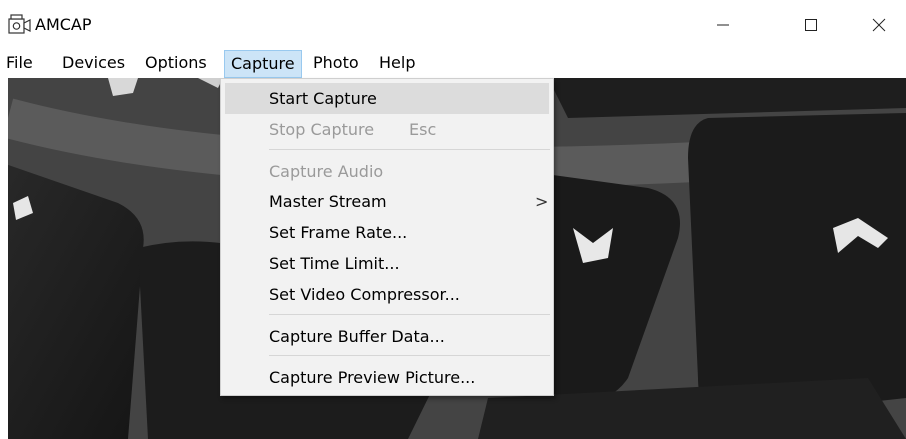 The height and width of the screenshot is (439, 906). I want to click on minimize-button, so click(723, 25).